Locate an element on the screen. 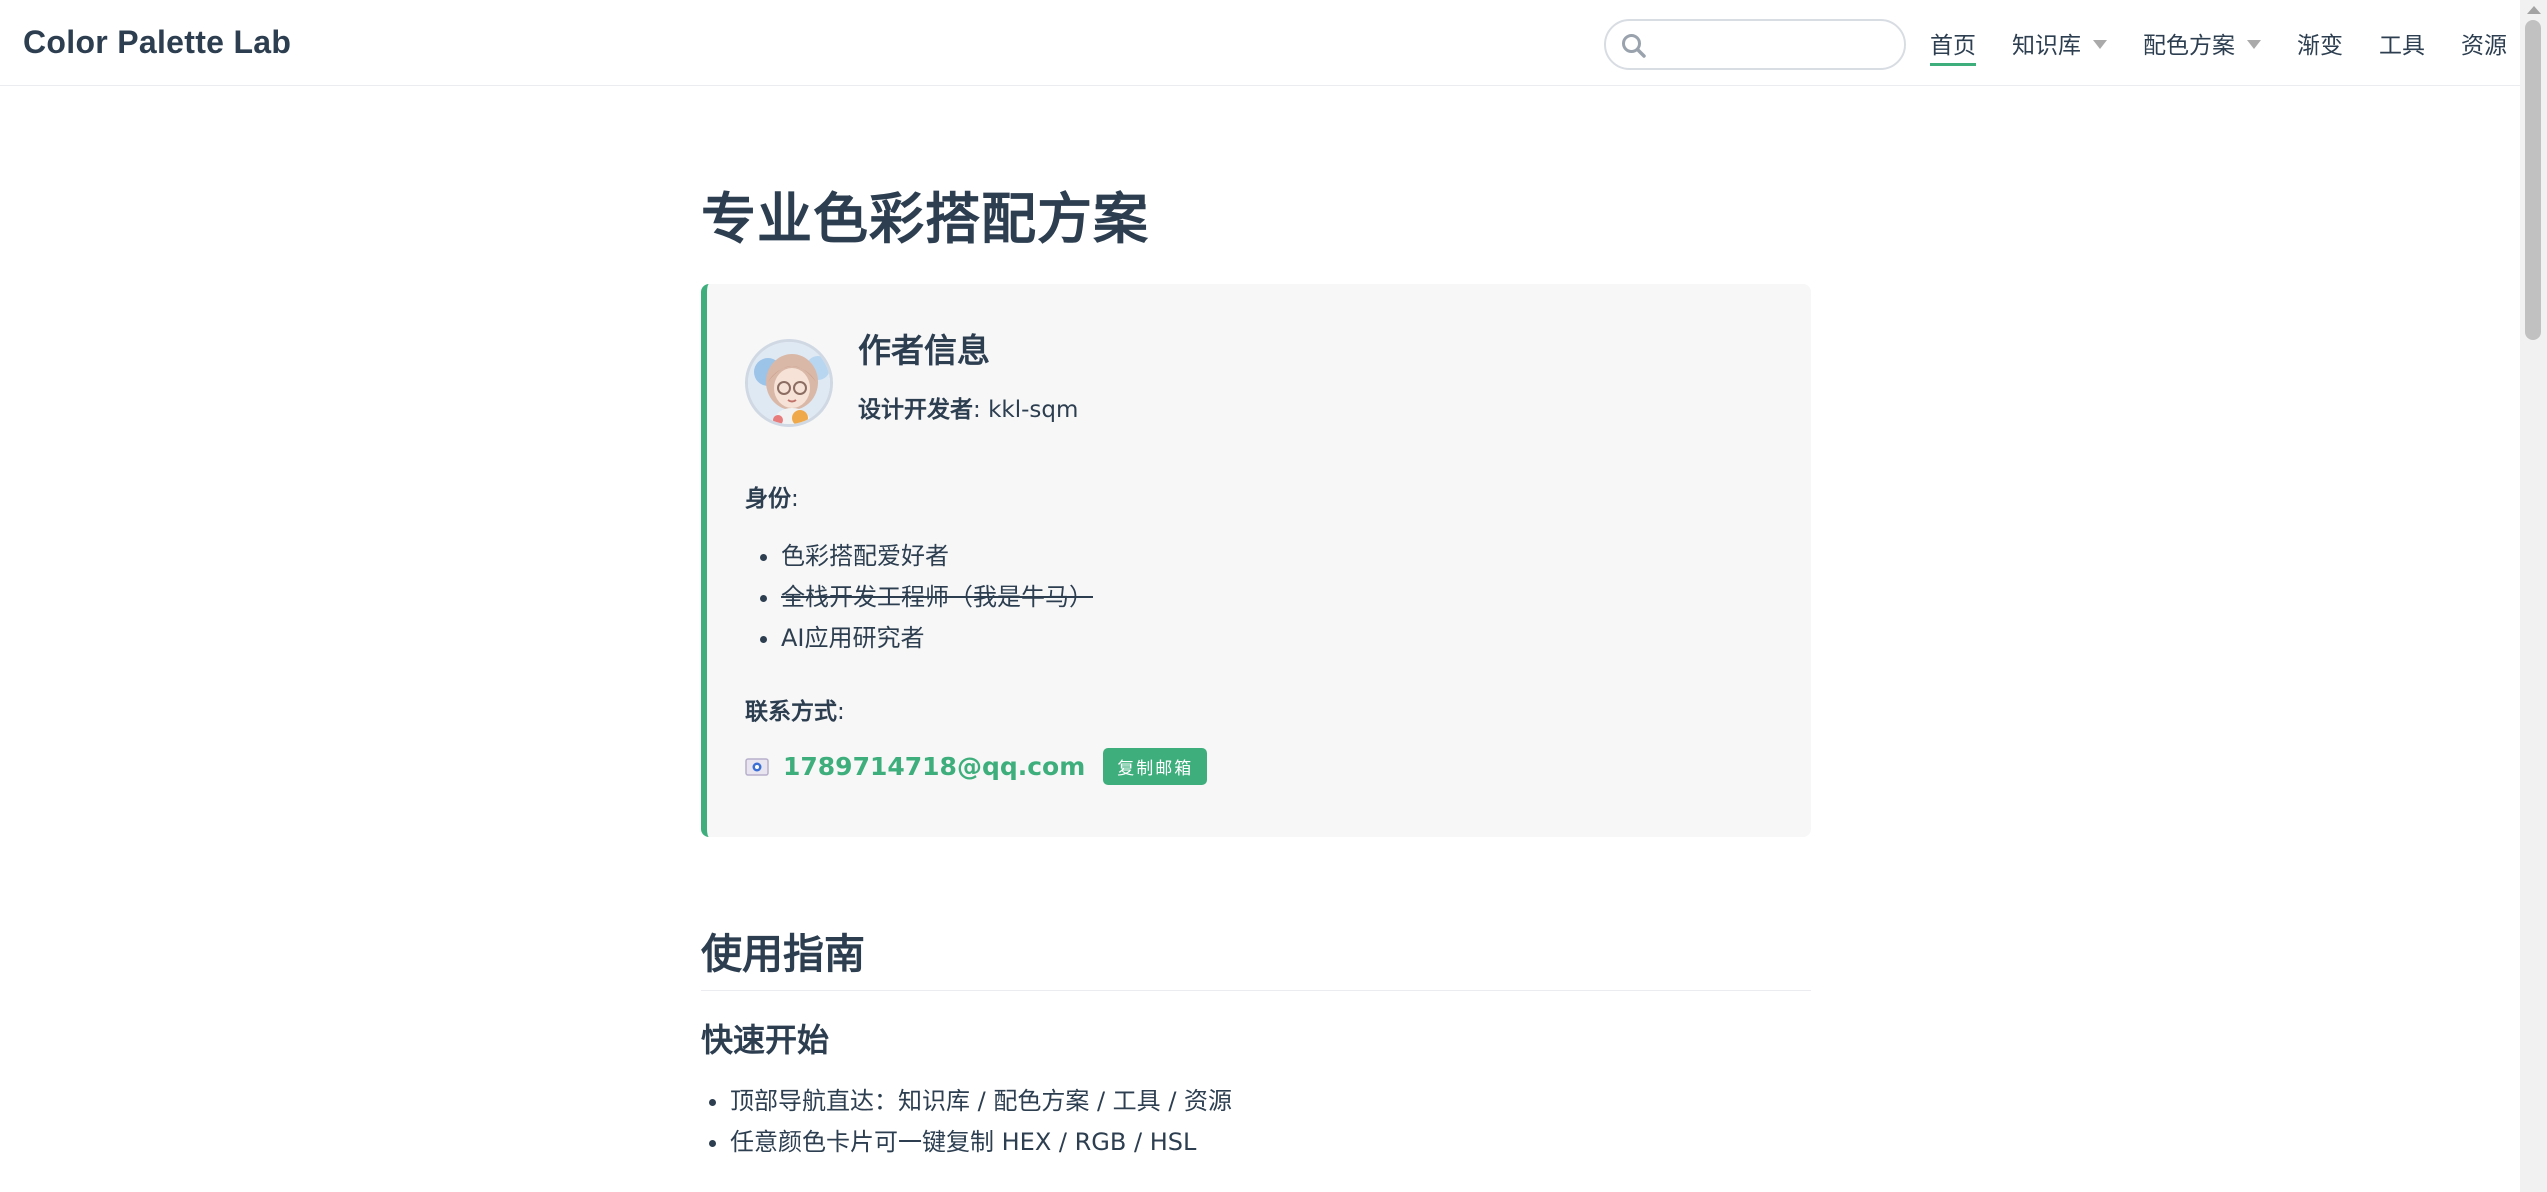 The image size is (2547, 1192). nav-item-color-schemes: 配色方案 is located at coordinates (2202, 43).